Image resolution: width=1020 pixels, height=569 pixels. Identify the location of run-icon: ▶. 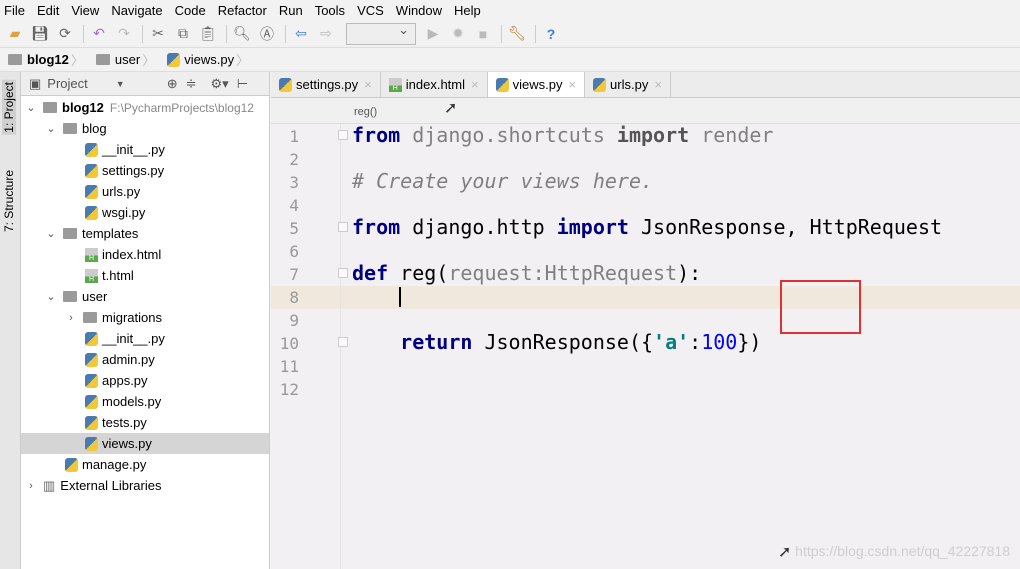
(433, 34).